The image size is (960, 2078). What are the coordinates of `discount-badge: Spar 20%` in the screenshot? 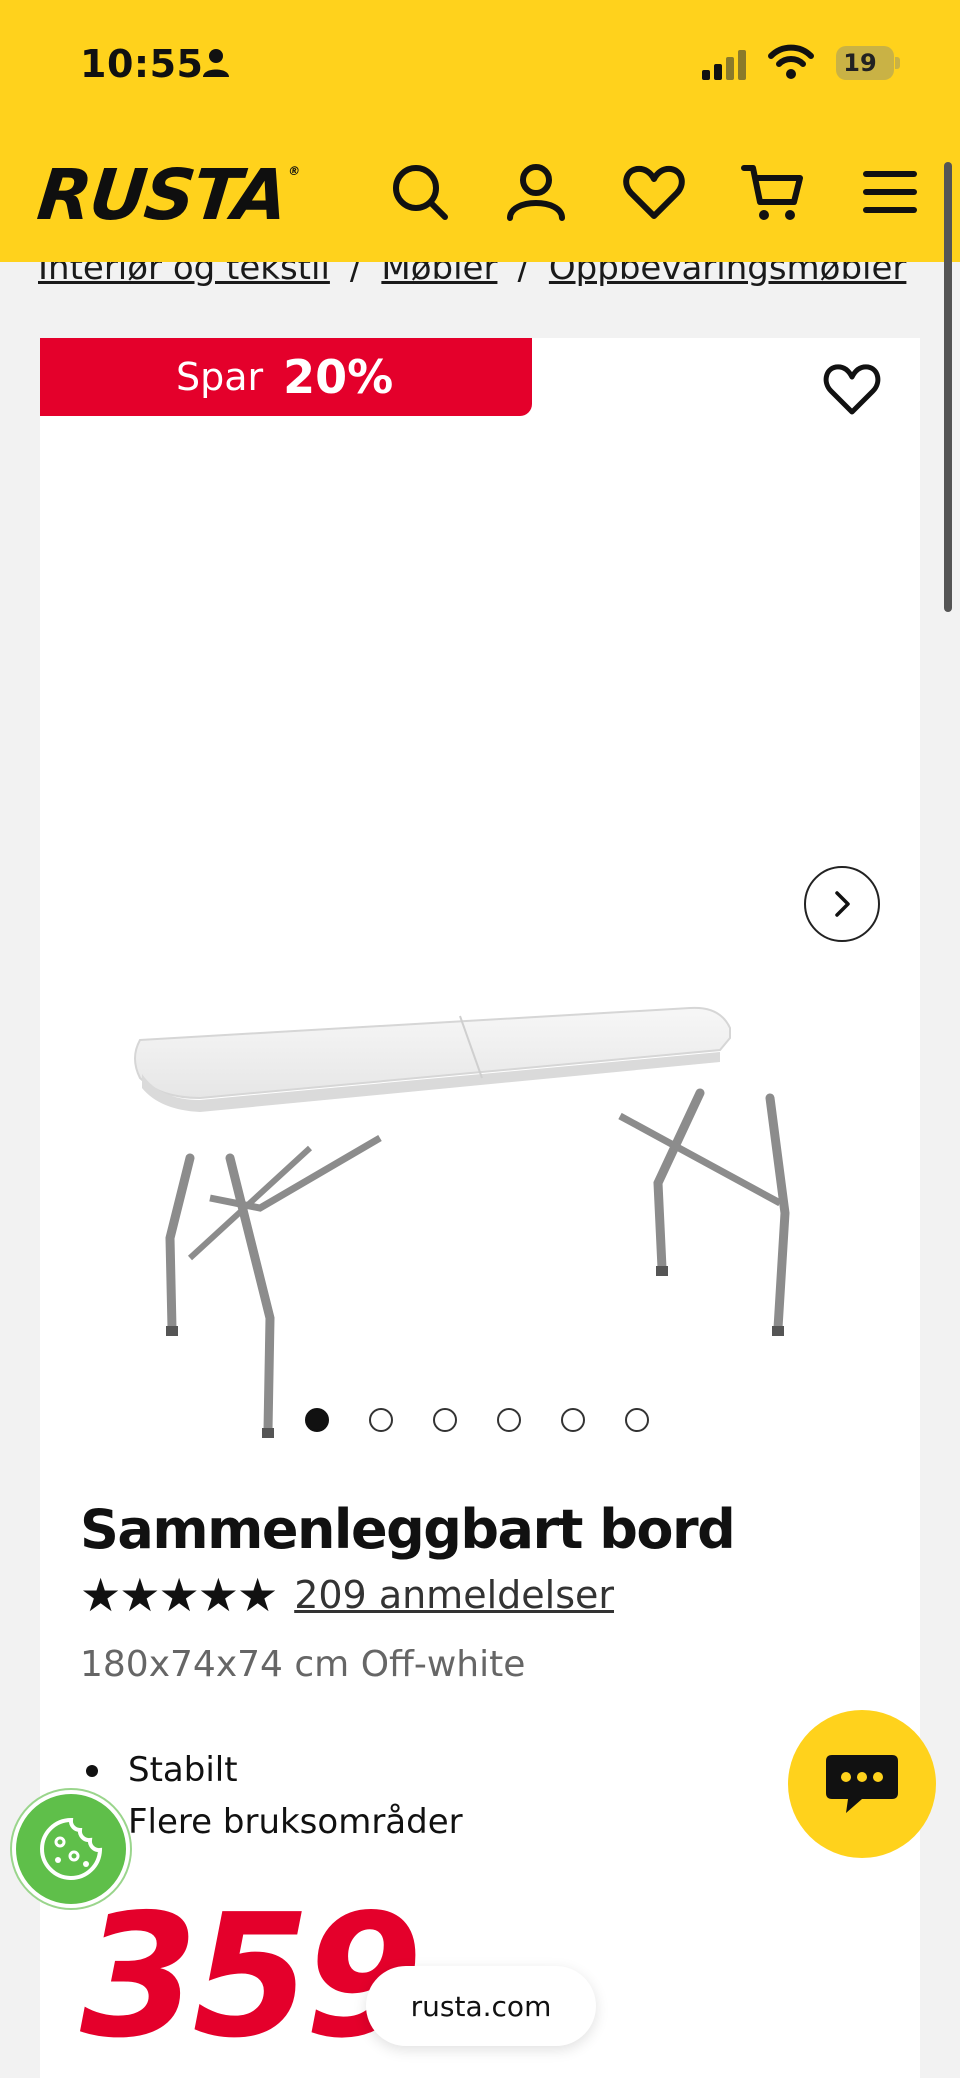 It's located at (286, 377).